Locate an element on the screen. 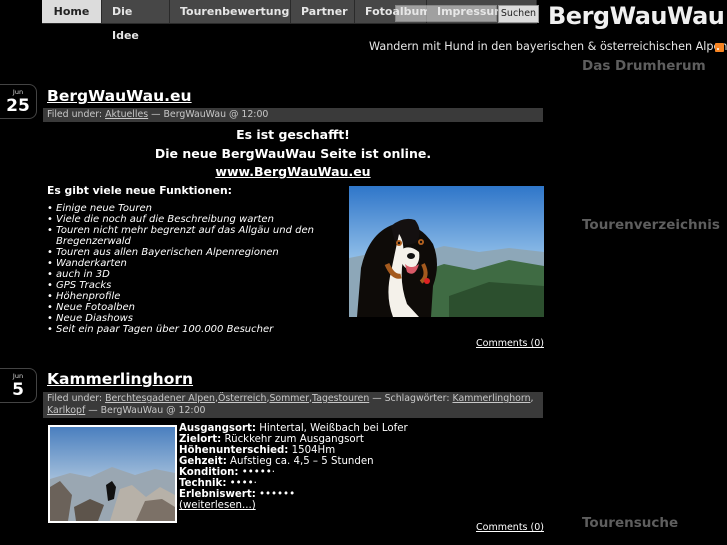  detail-label: Höhenunterschied: is located at coordinates (234, 450).